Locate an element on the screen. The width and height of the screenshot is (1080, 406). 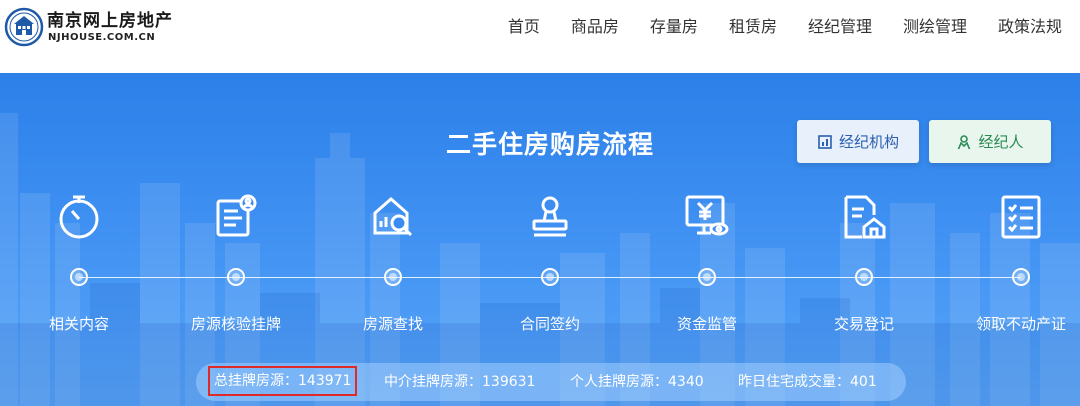
stat-agency-listings: 中介挂牌房源：139631 is located at coordinates (460, 382).